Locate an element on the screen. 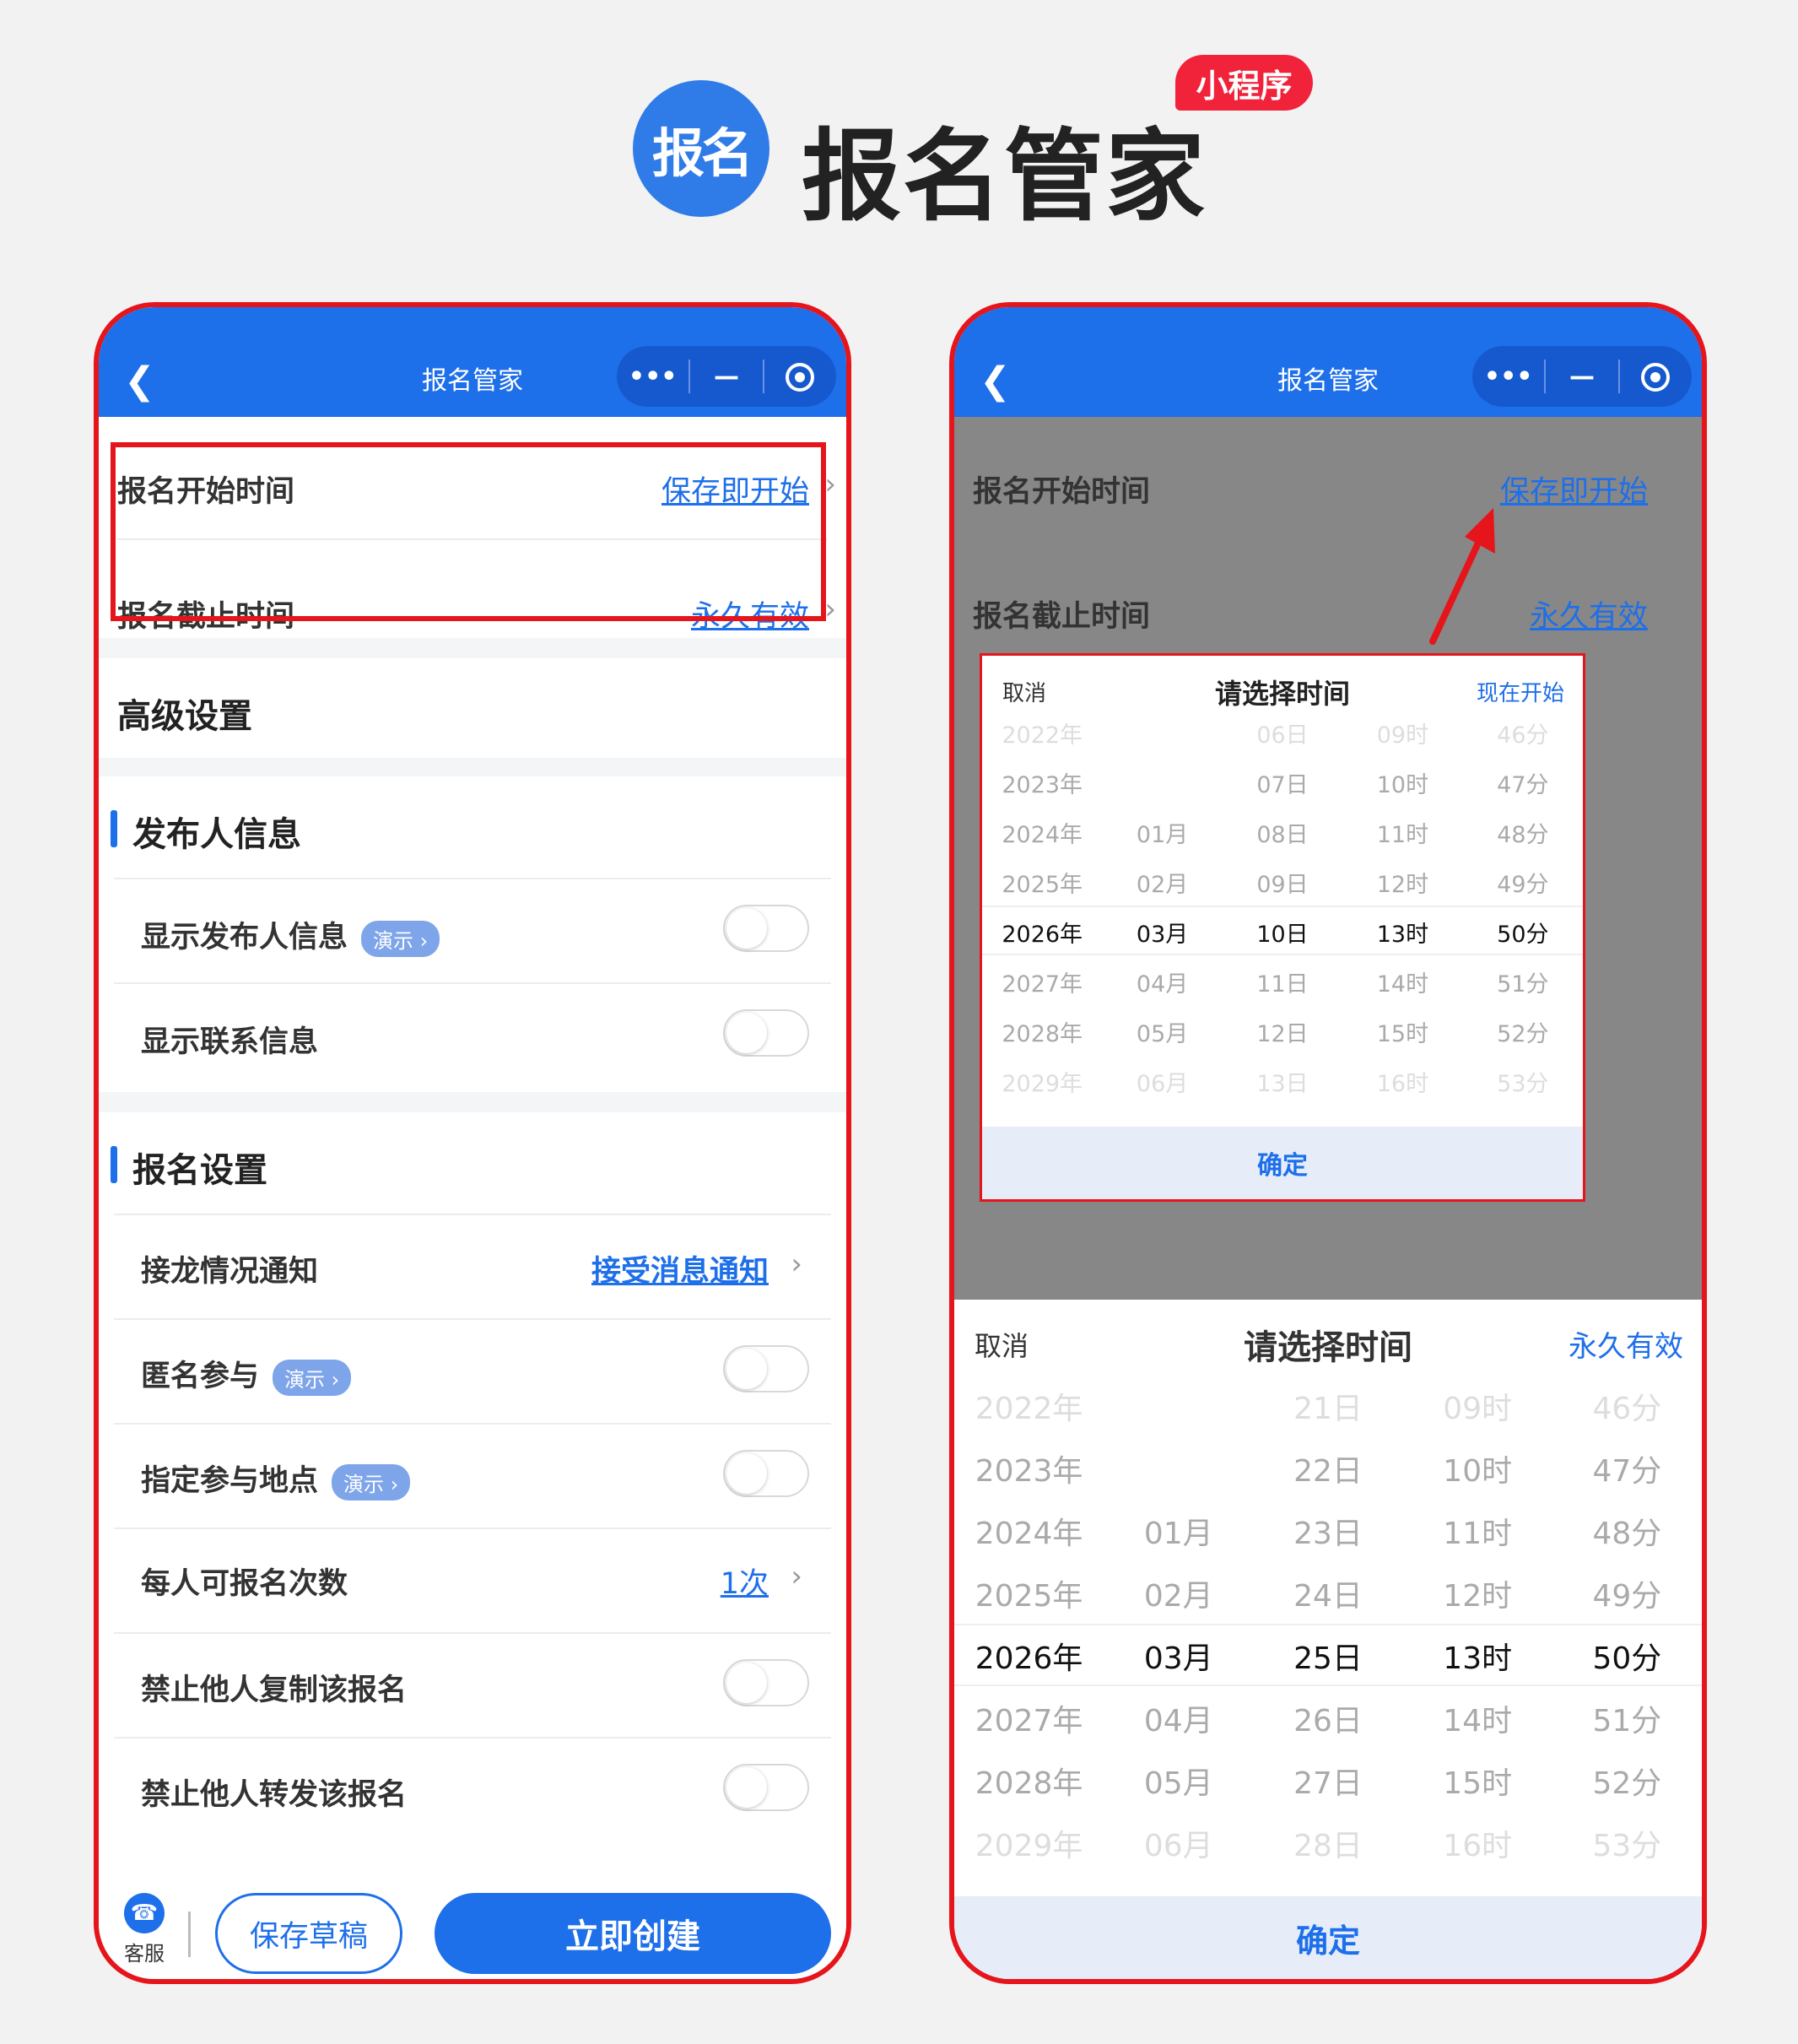 This screenshot has height=2044, width=1798. create-now-button: 立即创建 is located at coordinates (633, 1933).